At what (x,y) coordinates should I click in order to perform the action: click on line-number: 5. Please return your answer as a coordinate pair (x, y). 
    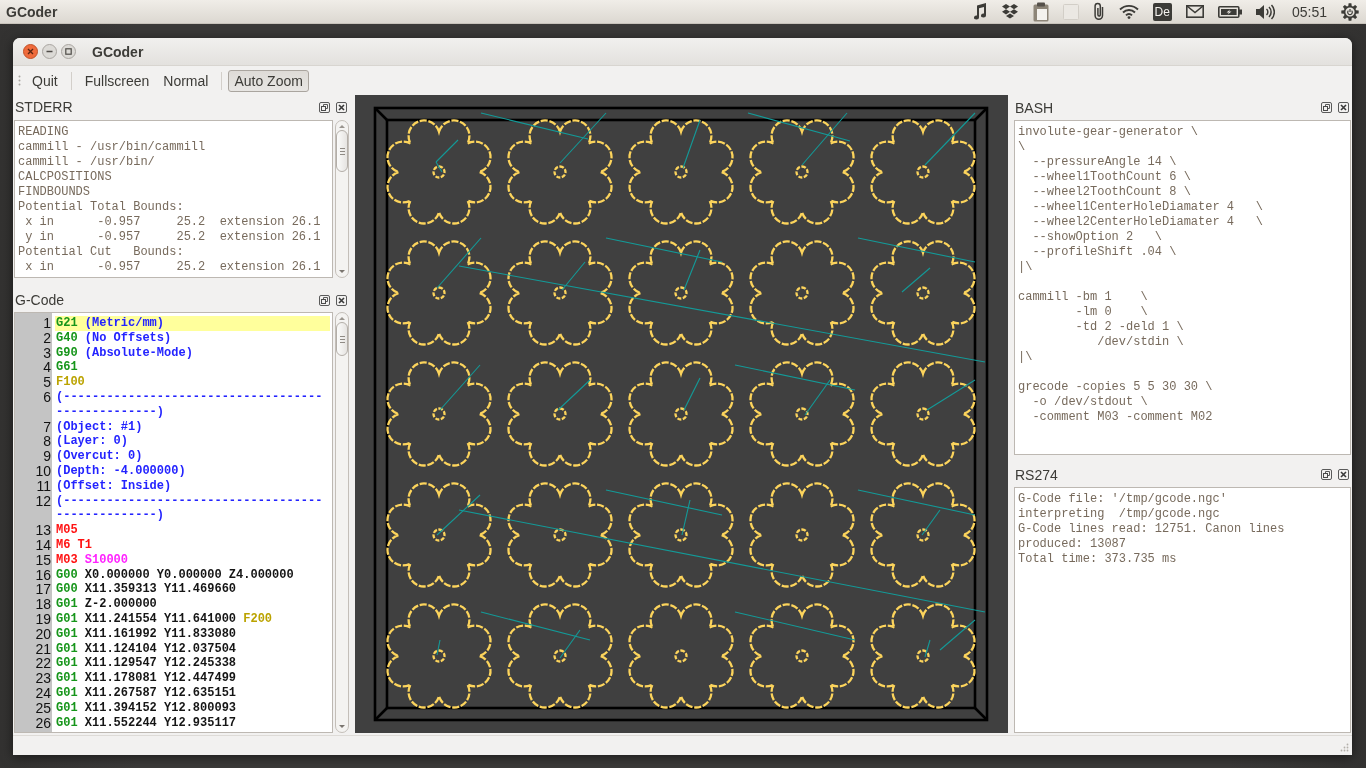
    Looking at the image, I should click on (46, 382).